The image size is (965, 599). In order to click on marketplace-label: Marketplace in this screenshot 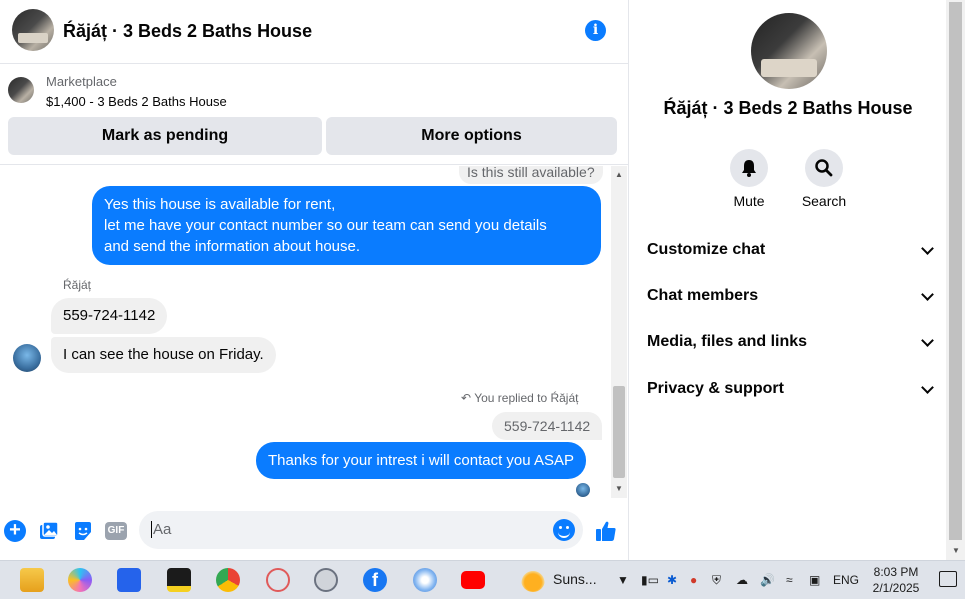, I will do `click(81, 81)`.